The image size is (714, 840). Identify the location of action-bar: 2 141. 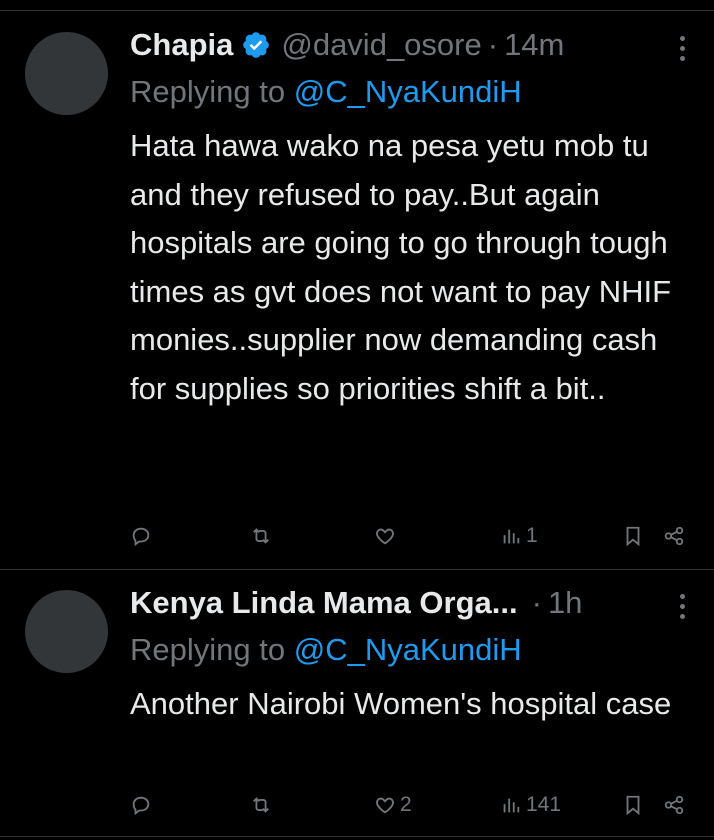
(357, 805).